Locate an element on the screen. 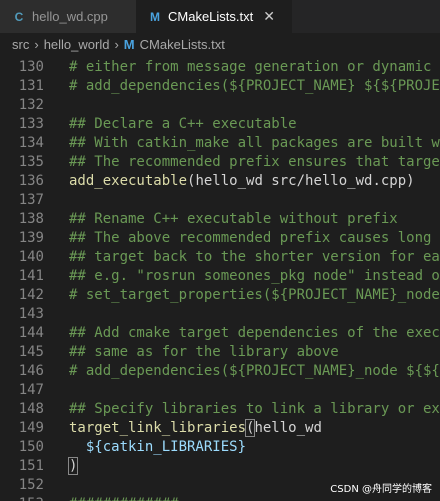 Image resolution: width=440 pixels, height=501 pixels. line-number: 151 is located at coordinates (31, 466).